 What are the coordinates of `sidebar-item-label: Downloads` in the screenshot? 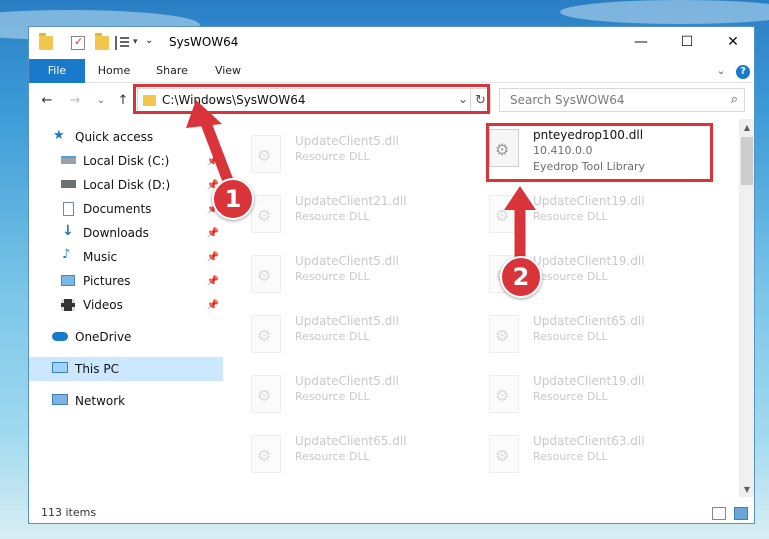 It's located at (116, 233).